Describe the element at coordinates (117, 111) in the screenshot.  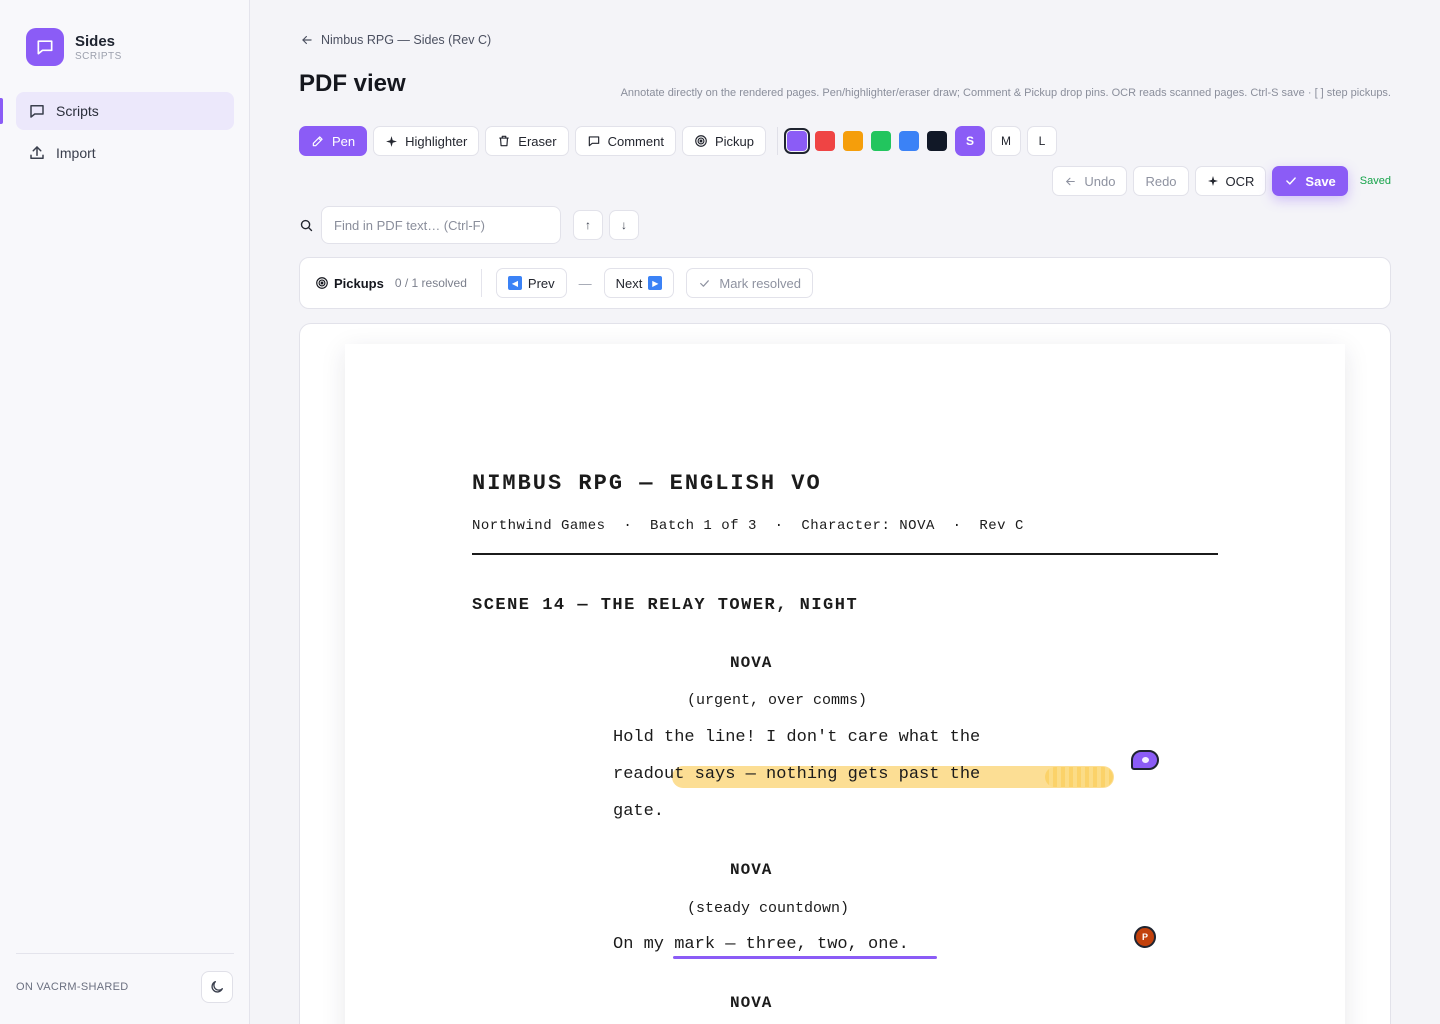
I see `sidebar-item-scripts: Scripts` at that location.